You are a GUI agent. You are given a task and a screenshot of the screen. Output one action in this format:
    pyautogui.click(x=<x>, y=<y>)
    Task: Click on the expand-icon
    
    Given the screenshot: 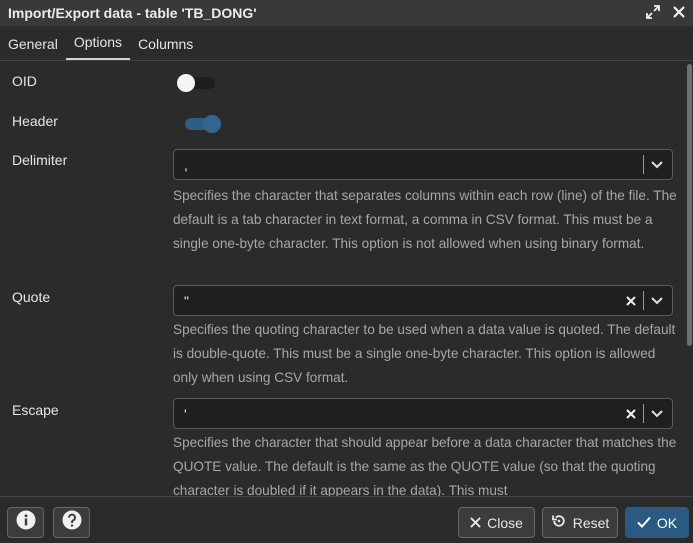 What is the action you would take?
    pyautogui.click(x=653, y=12)
    